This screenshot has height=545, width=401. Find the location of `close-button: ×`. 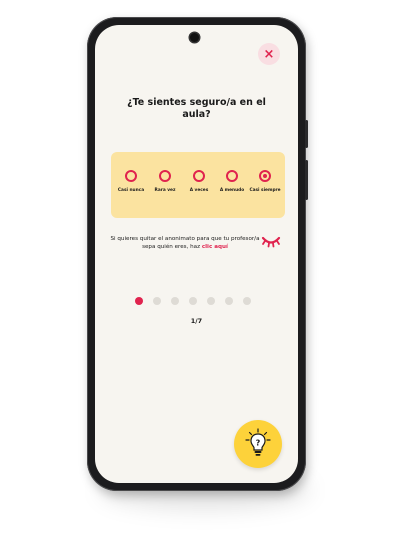

close-button: × is located at coordinates (269, 54).